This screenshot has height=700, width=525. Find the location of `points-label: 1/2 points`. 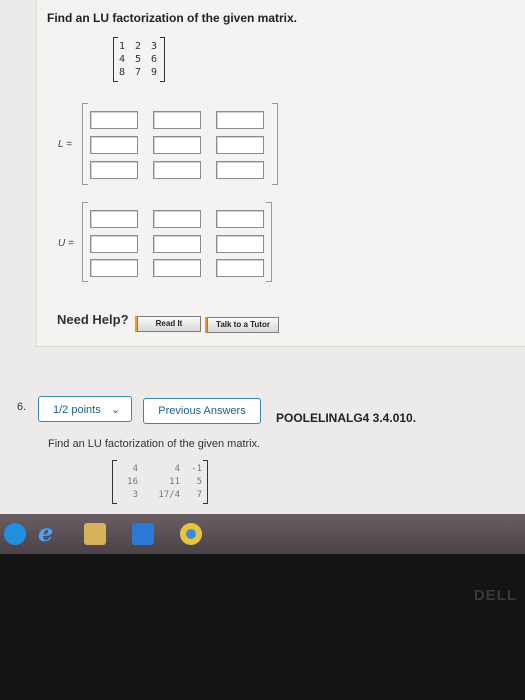

points-label: 1/2 points is located at coordinates (77, 410).